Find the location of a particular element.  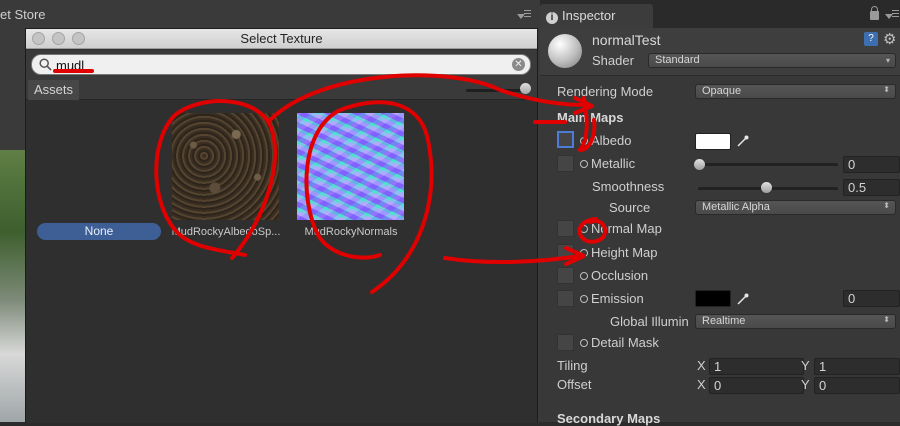

search-icon is located at coordinates (45, 64).